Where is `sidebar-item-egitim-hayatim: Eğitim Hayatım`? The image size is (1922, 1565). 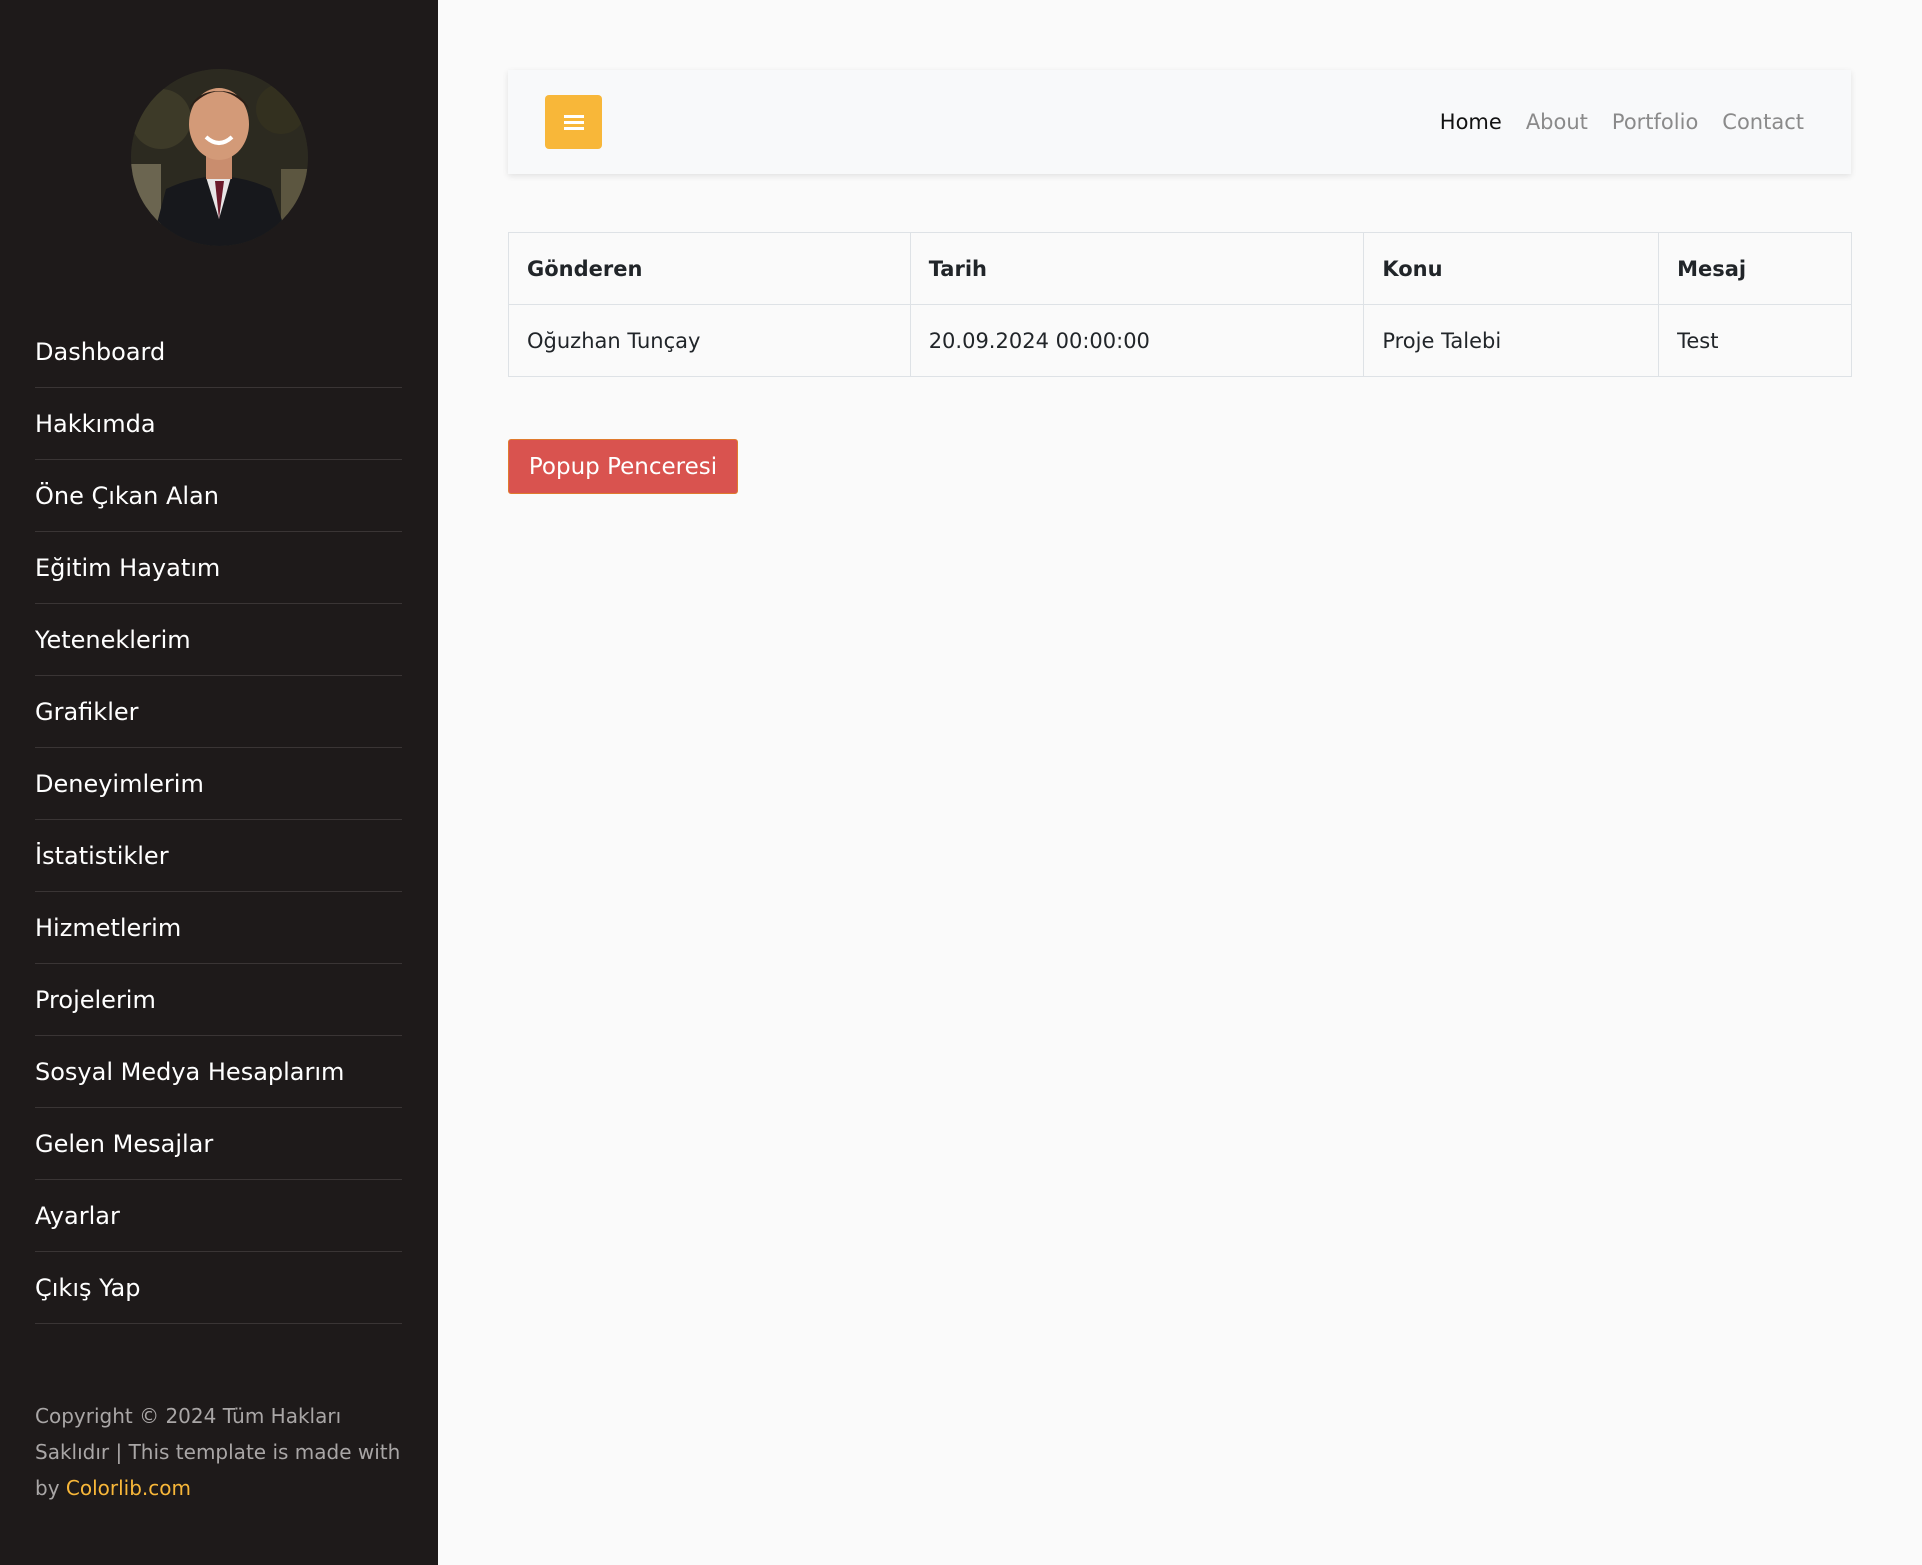 sidebar-item-egitim-hayatim: Eğitim Hayatım is located at coordinates (218, 568).